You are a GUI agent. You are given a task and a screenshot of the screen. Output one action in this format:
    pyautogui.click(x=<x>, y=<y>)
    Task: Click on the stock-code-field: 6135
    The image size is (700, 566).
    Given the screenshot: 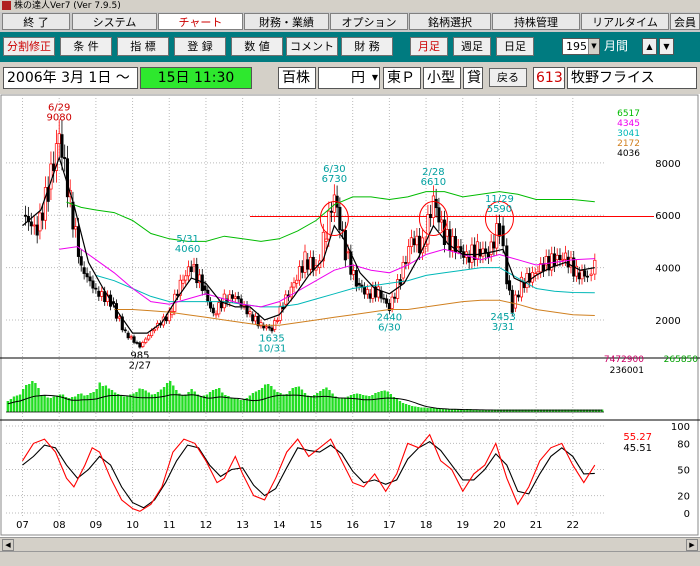 What is the action you would take?
    pyautogui.click(x=549, y=78)
    